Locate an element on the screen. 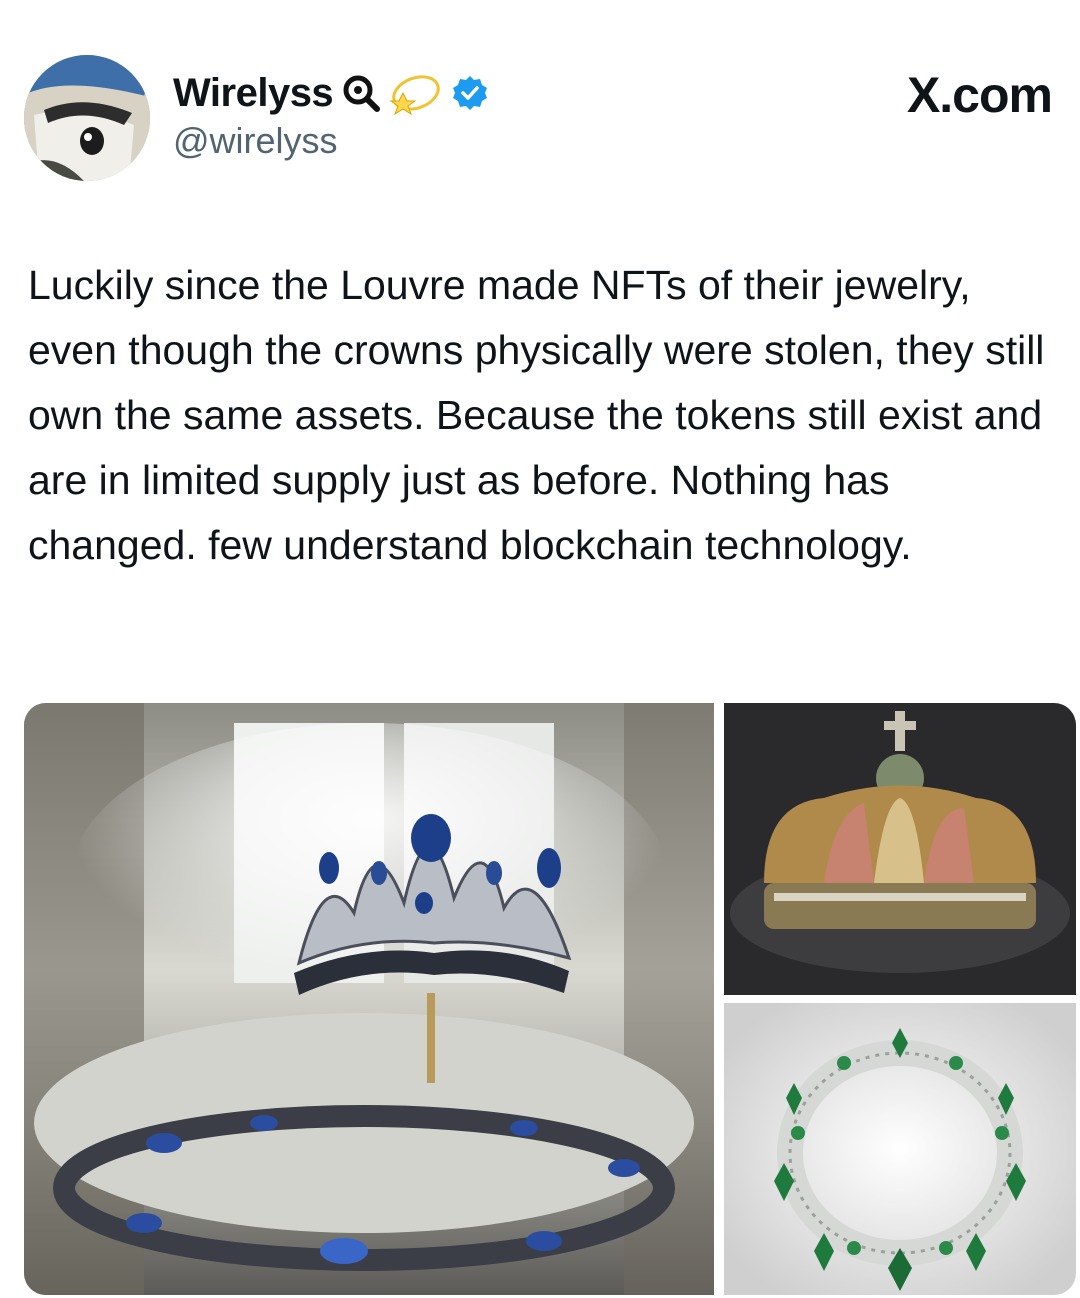 The image size is (1080, 1298). display-name: Wirelyss is located at coordinates (253, 93).